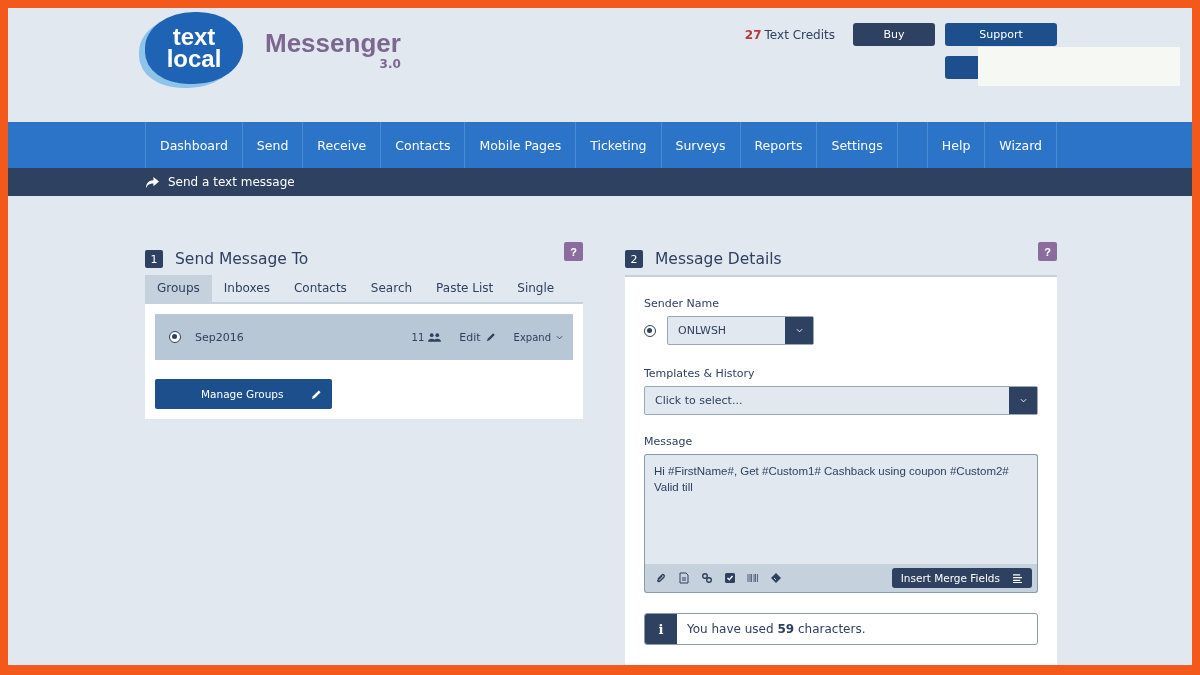  Describe the element at coordinates (1001, 34) in the screenshot. I see `header-button: Support` at that location.